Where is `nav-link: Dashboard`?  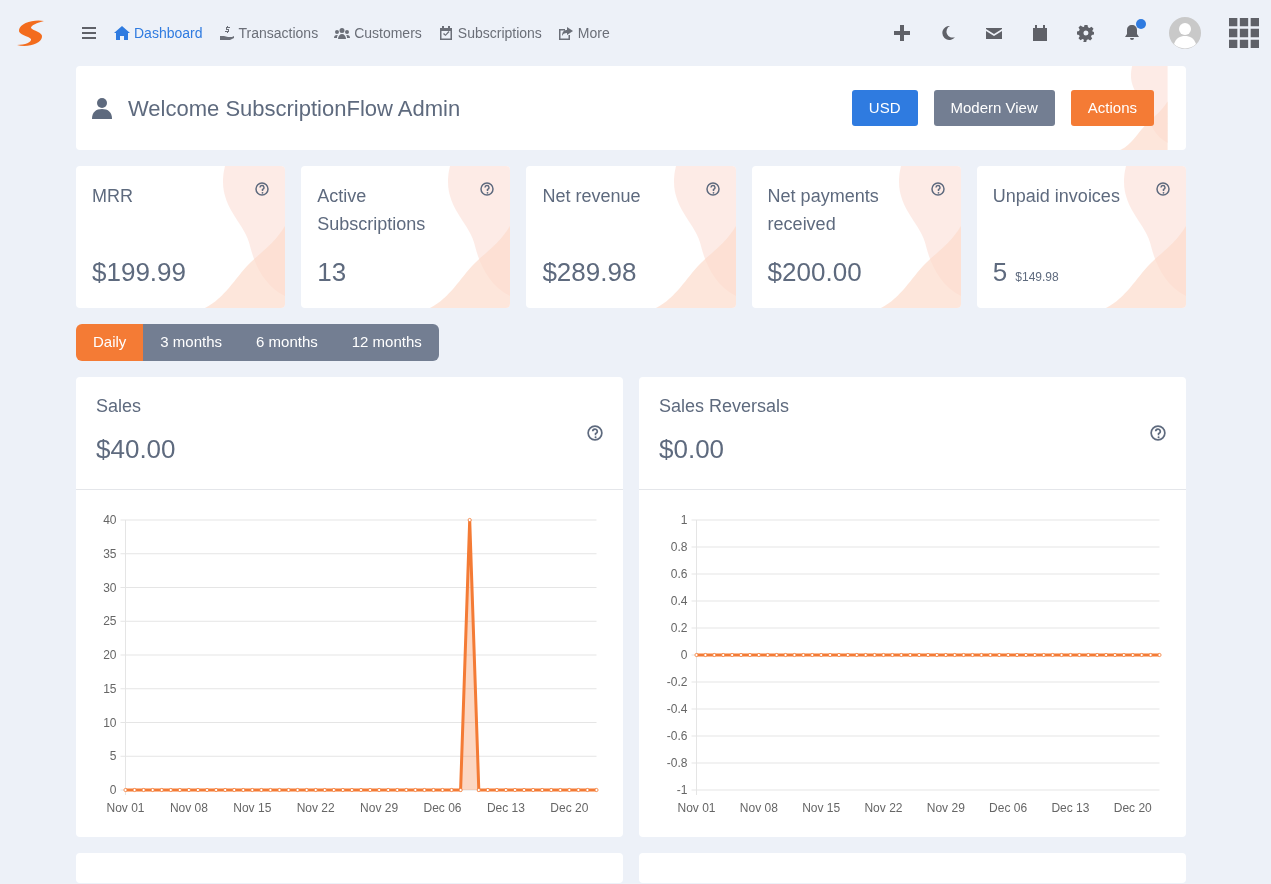
nav-link: Dashboard is located at coordinates (158, 33).